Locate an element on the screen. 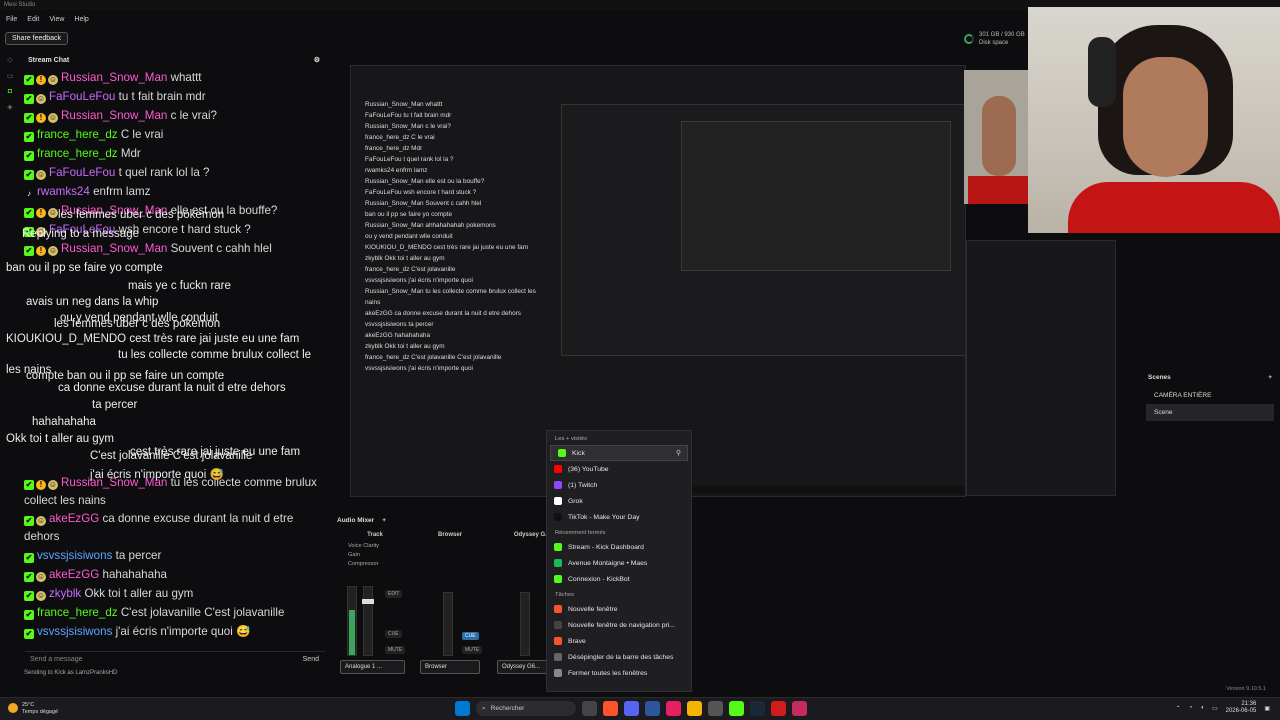 The width and height of the screenshot is (1280, 720). track-column: Track Voice Clarity Gain Compressor is located at coordinates (375, 550).